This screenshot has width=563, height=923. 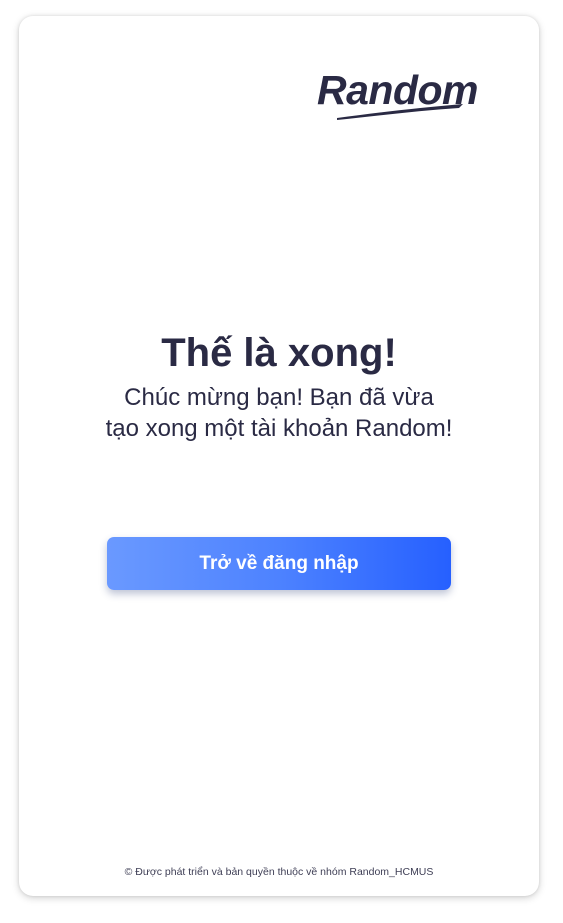 I want to click on success-message-line-2: tạo xong một tài khoản Random!, so click(x=279, y=428).